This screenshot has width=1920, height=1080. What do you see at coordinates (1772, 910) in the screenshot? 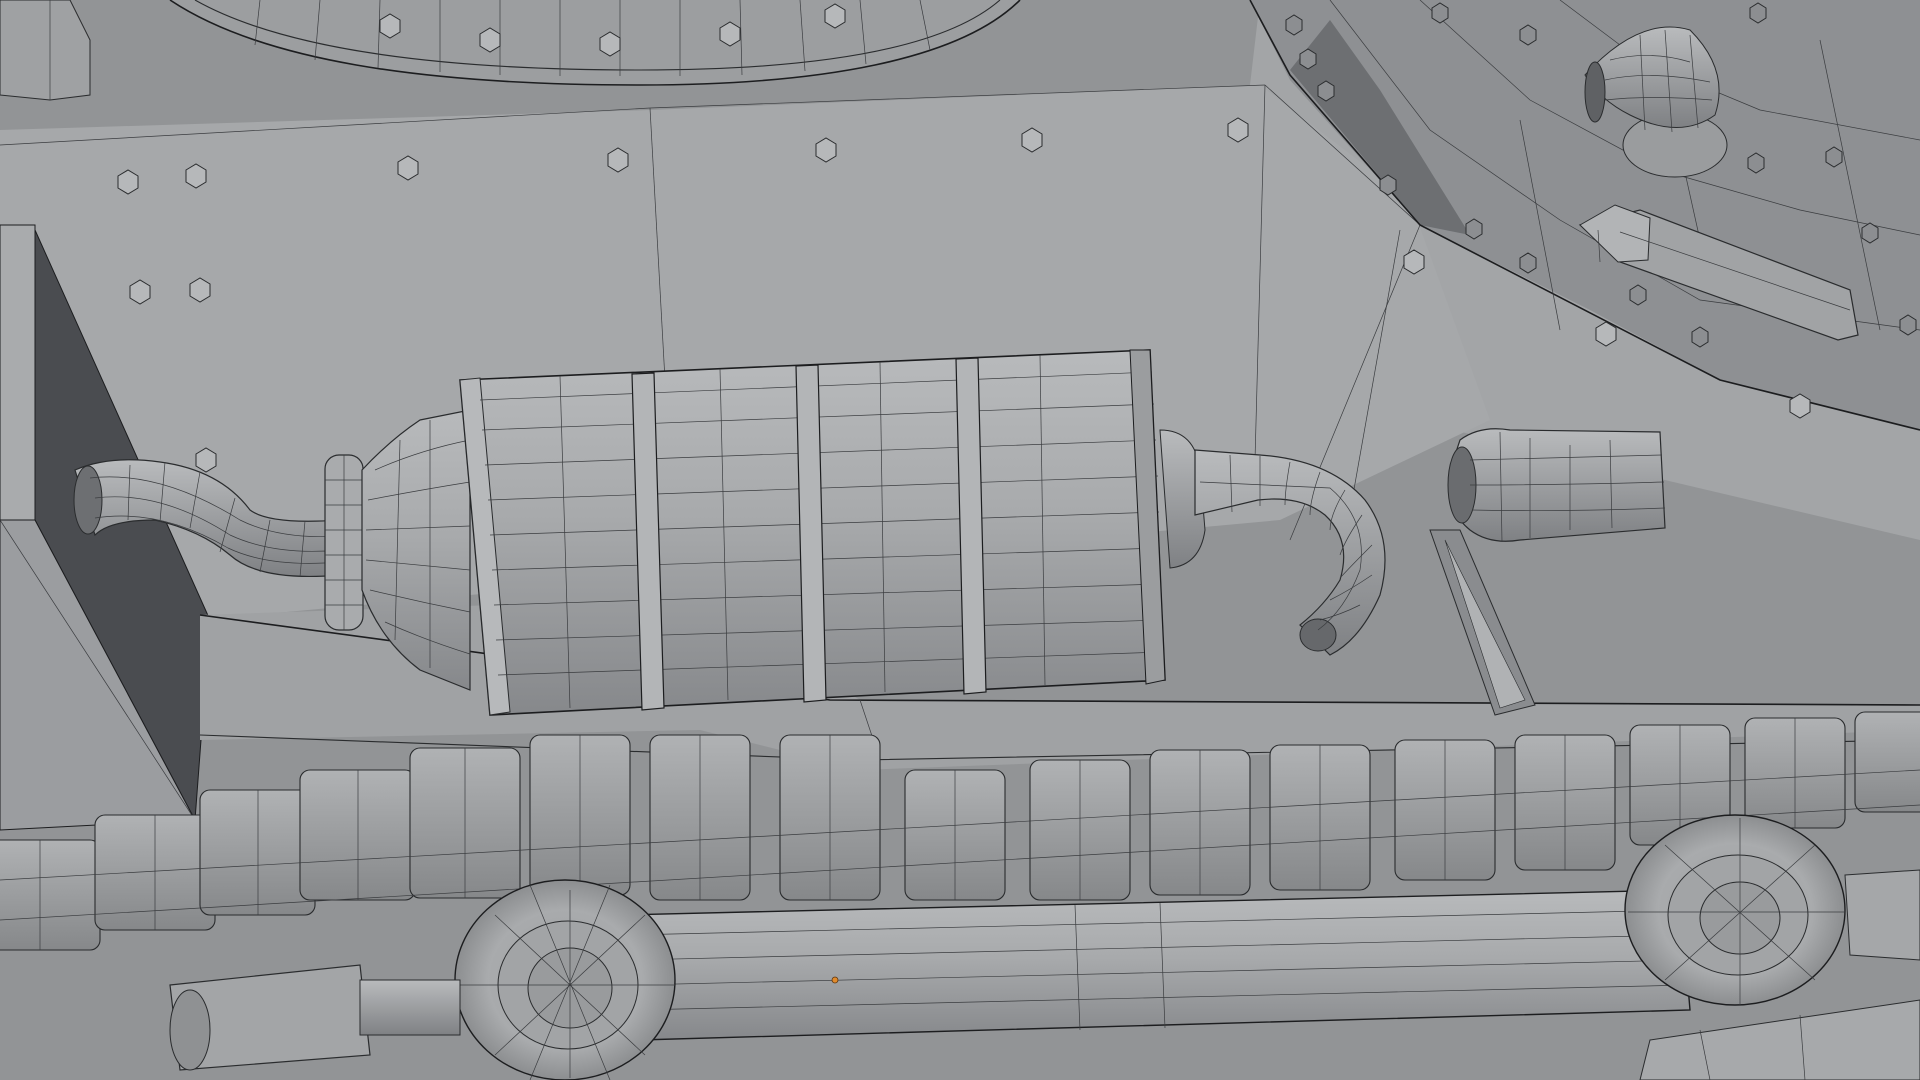
I see `road-wheel-right` at bounding box center [1772, 910].